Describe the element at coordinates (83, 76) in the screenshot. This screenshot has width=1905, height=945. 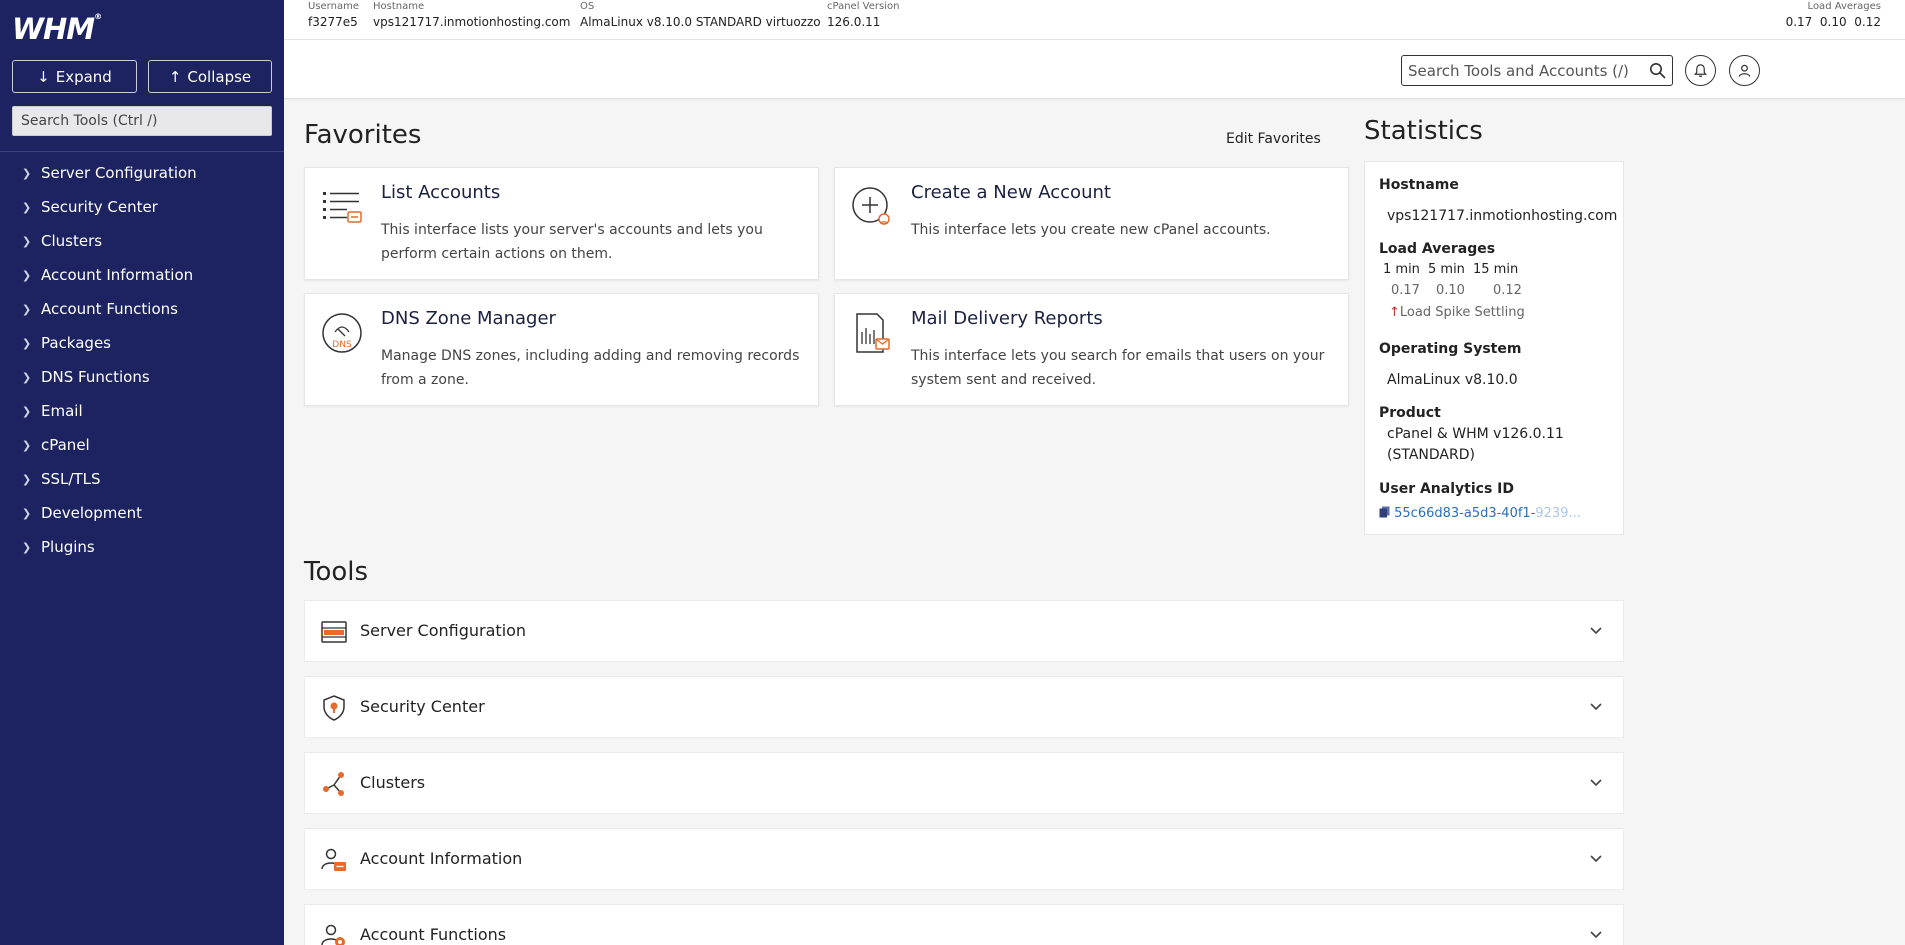
I see `expand-label: Expand` at that location.